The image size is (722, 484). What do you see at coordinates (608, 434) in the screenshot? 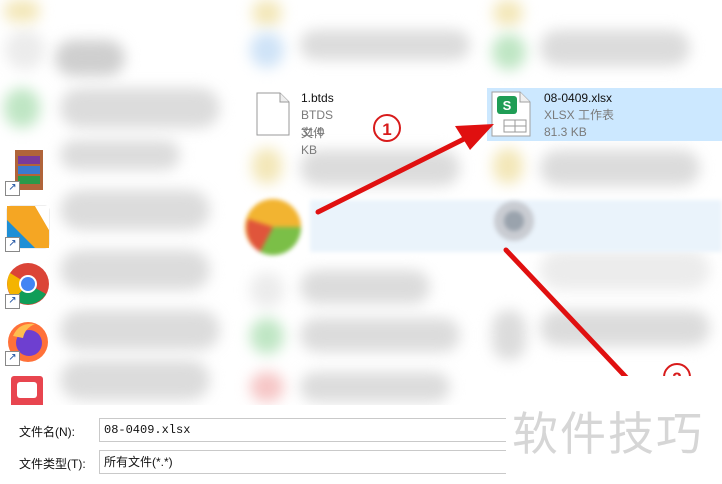
I see `watermark-text: 软件技巧` at bounding box center [608, 434].